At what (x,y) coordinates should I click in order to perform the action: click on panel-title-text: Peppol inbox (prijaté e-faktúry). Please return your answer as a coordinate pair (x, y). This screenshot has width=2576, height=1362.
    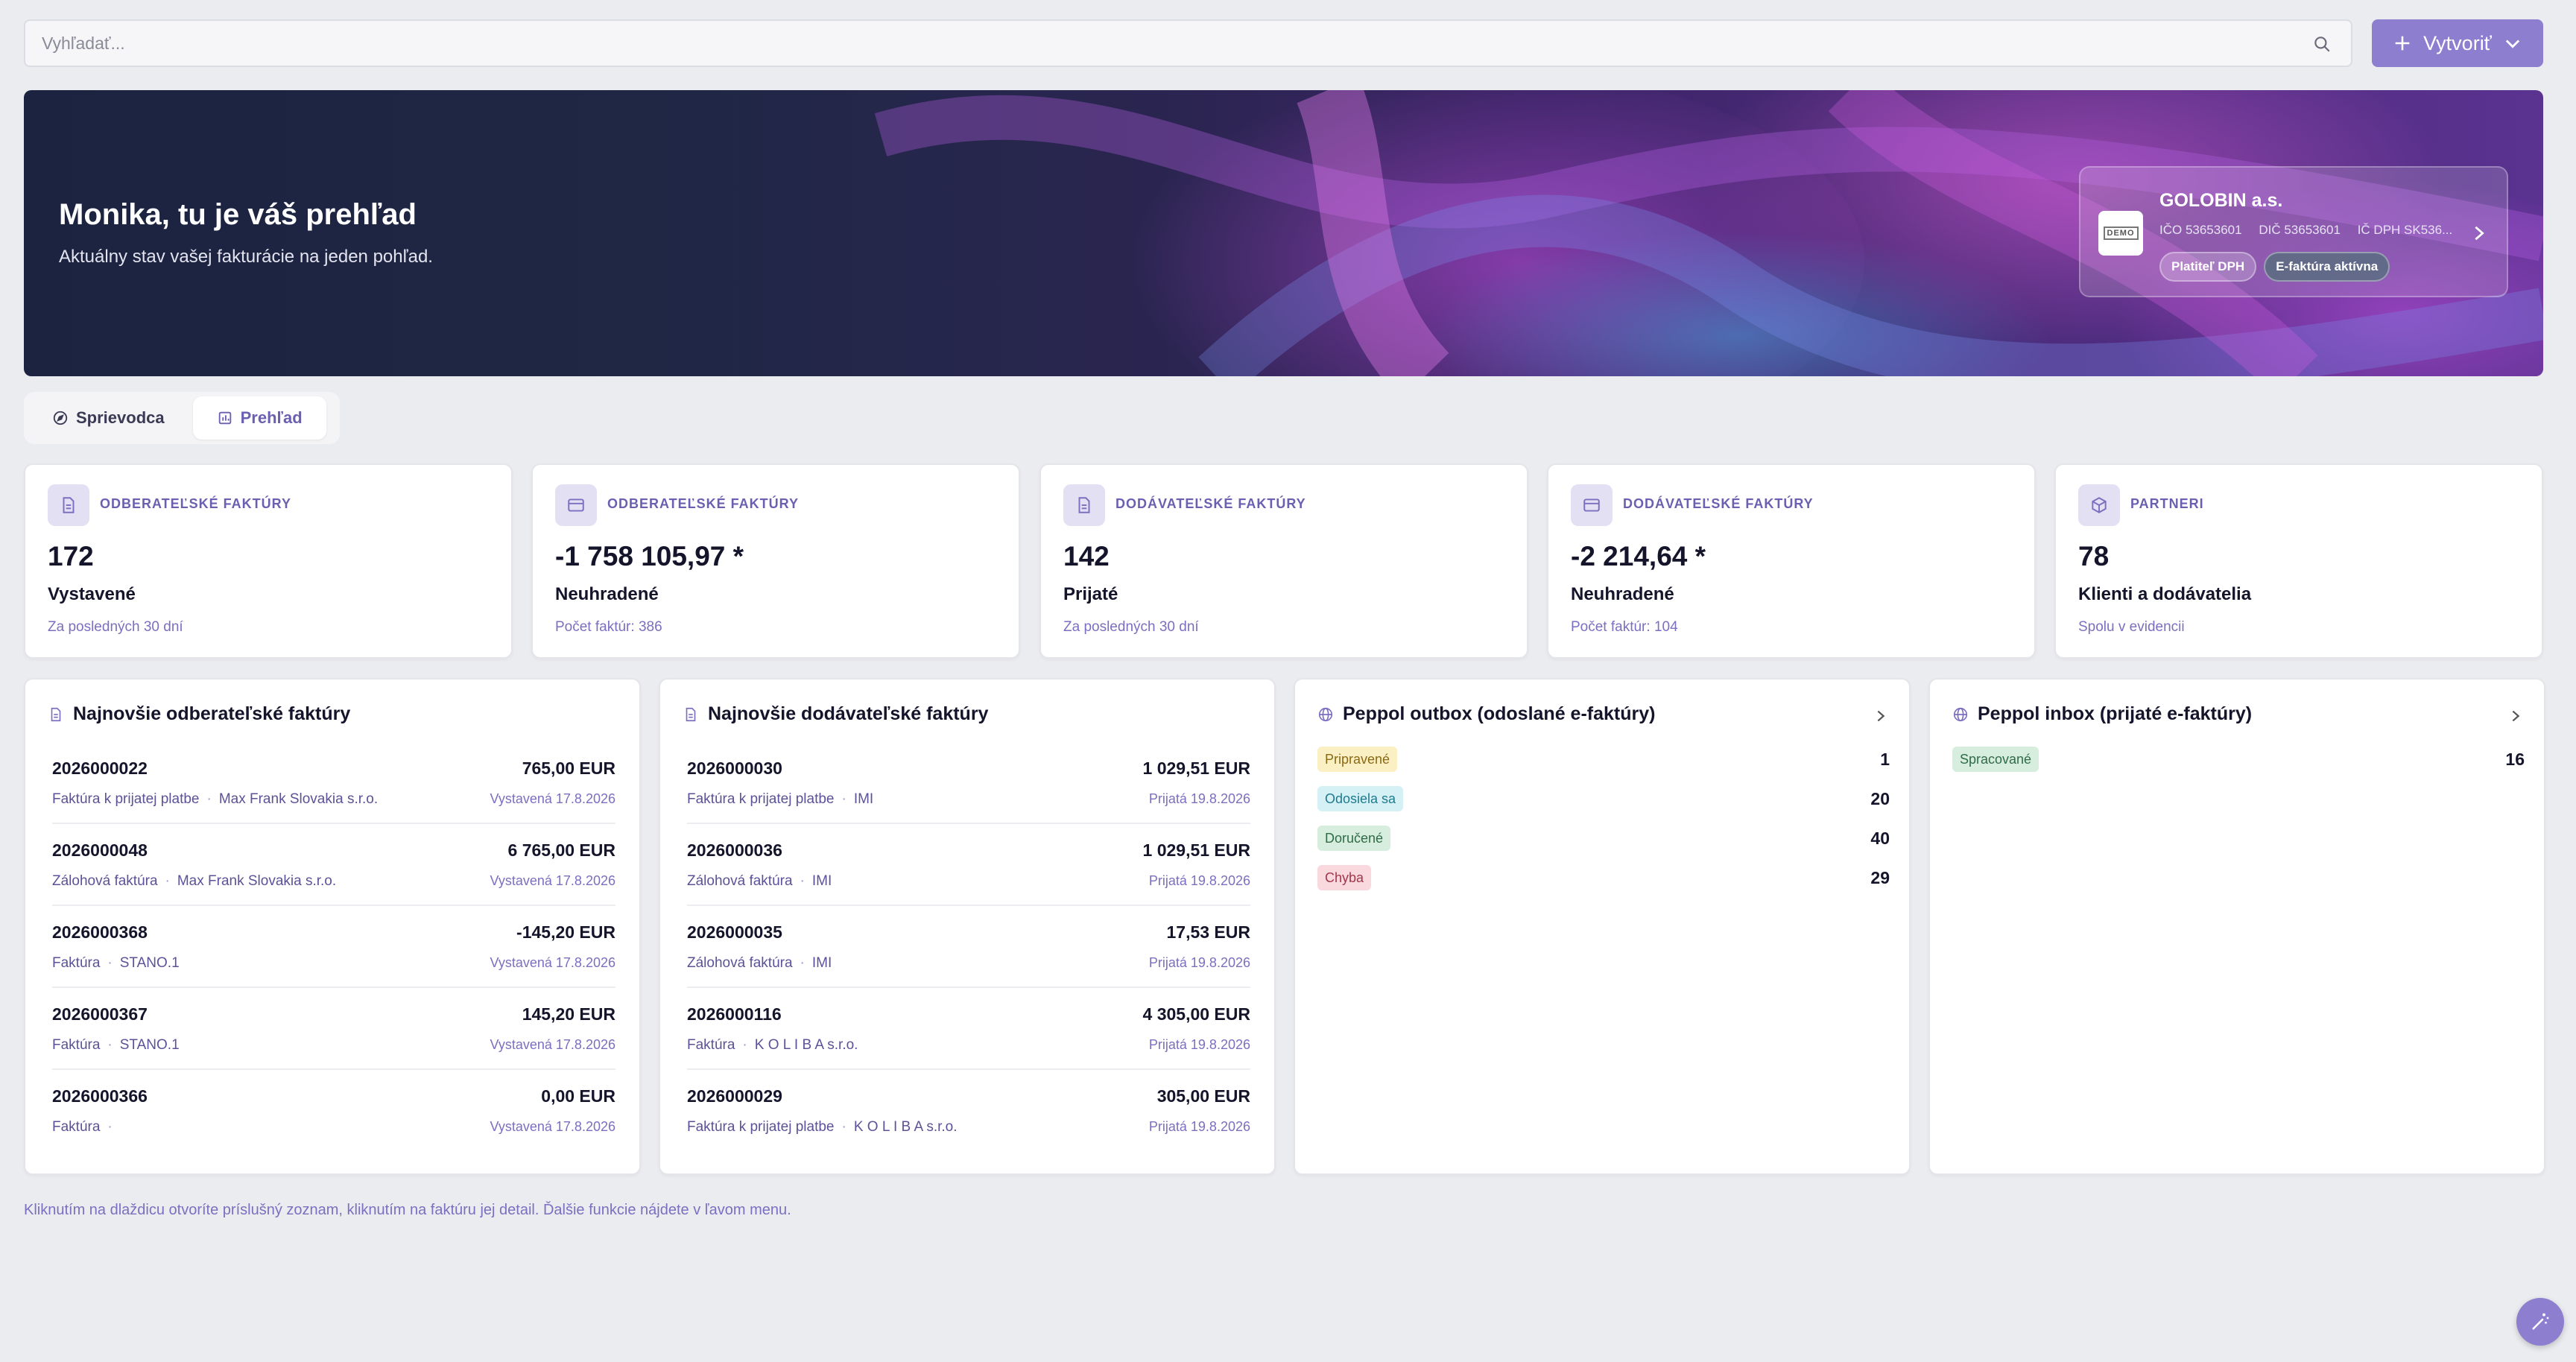
    Looking at the image, I should click on (2115, 713).